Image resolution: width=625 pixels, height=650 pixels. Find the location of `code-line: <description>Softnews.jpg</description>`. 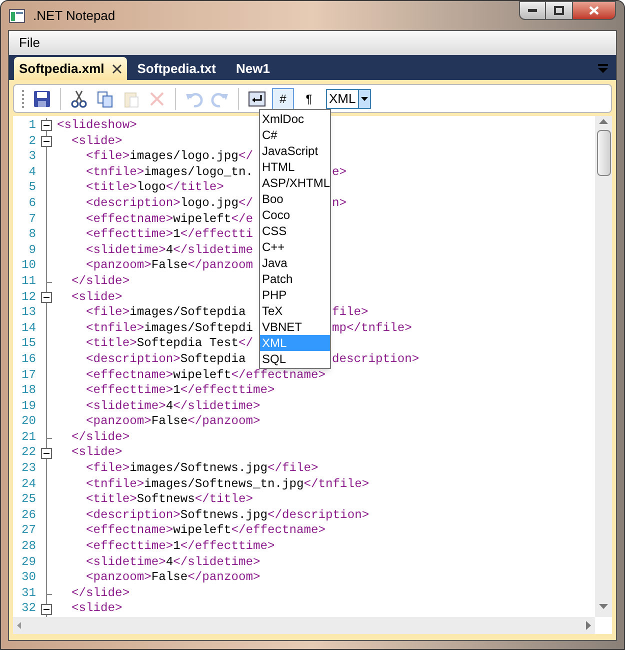

code-line: <description>Softnews.jpg</description> is located at coordinates (227, 516).